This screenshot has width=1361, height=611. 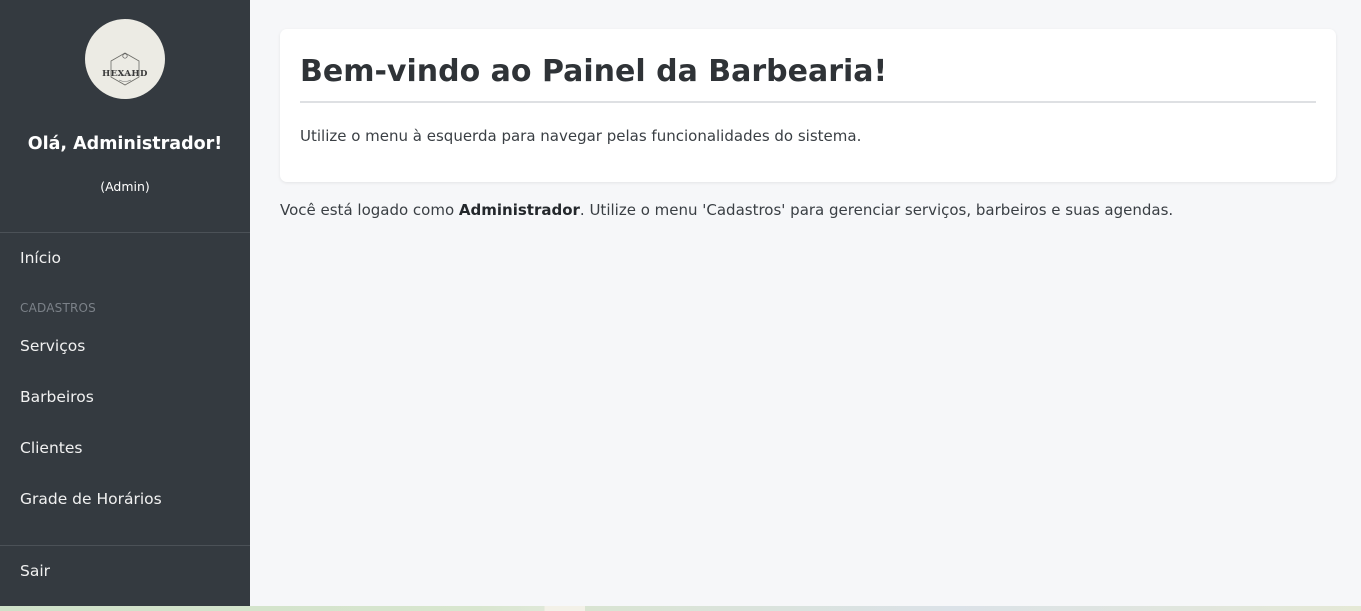 What do you see at coordinates (35, 571) in the screenshot?
I see `logout-link: Sair` at bounding box center [35, 571].